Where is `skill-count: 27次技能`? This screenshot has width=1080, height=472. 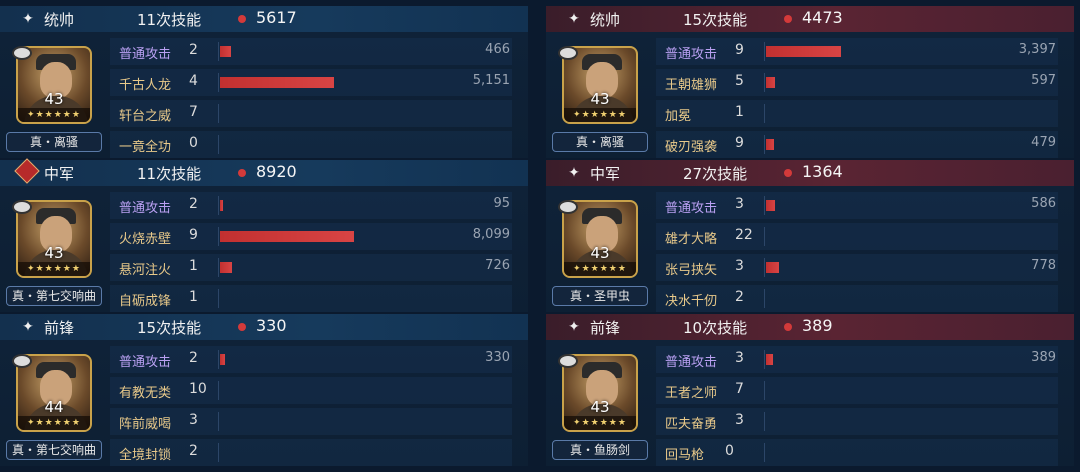
skill-count: 27次技能 is located at coordinates (715, 174).